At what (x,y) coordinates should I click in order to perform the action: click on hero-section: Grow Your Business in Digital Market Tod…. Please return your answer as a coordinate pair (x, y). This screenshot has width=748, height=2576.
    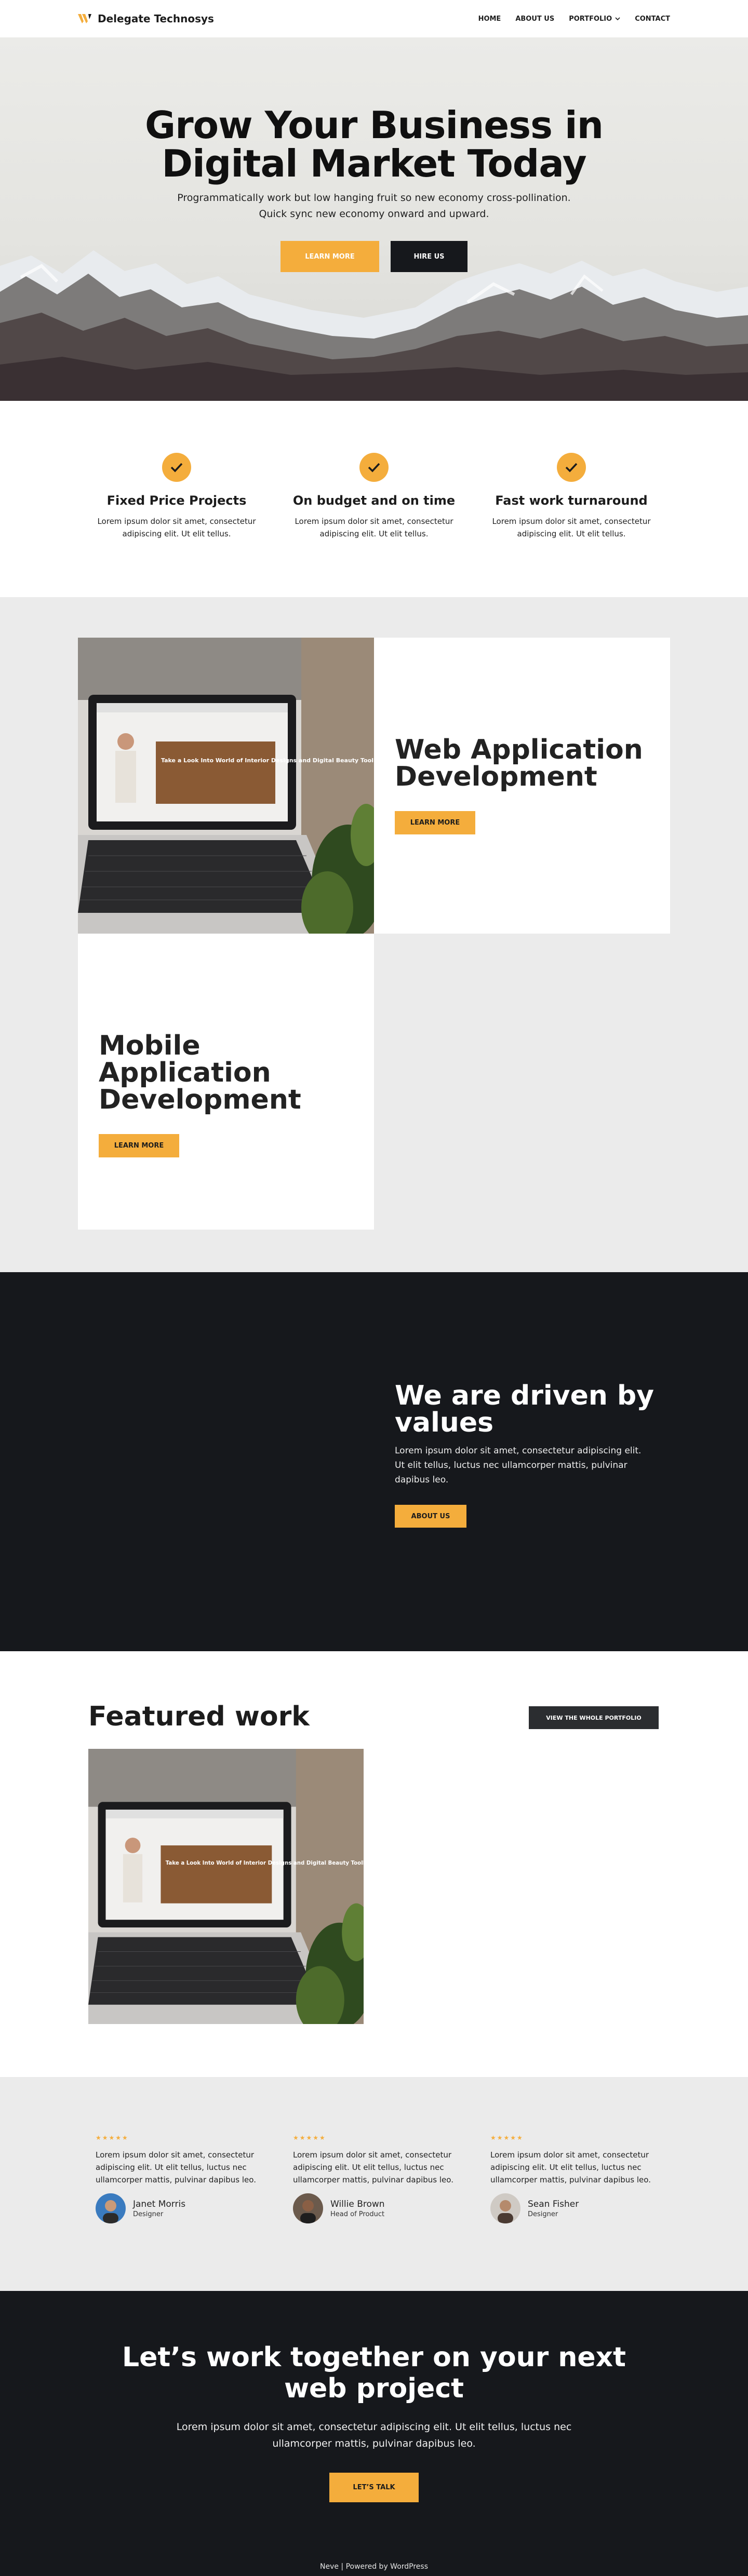
    Looking at the image, I should click on (374, 219).